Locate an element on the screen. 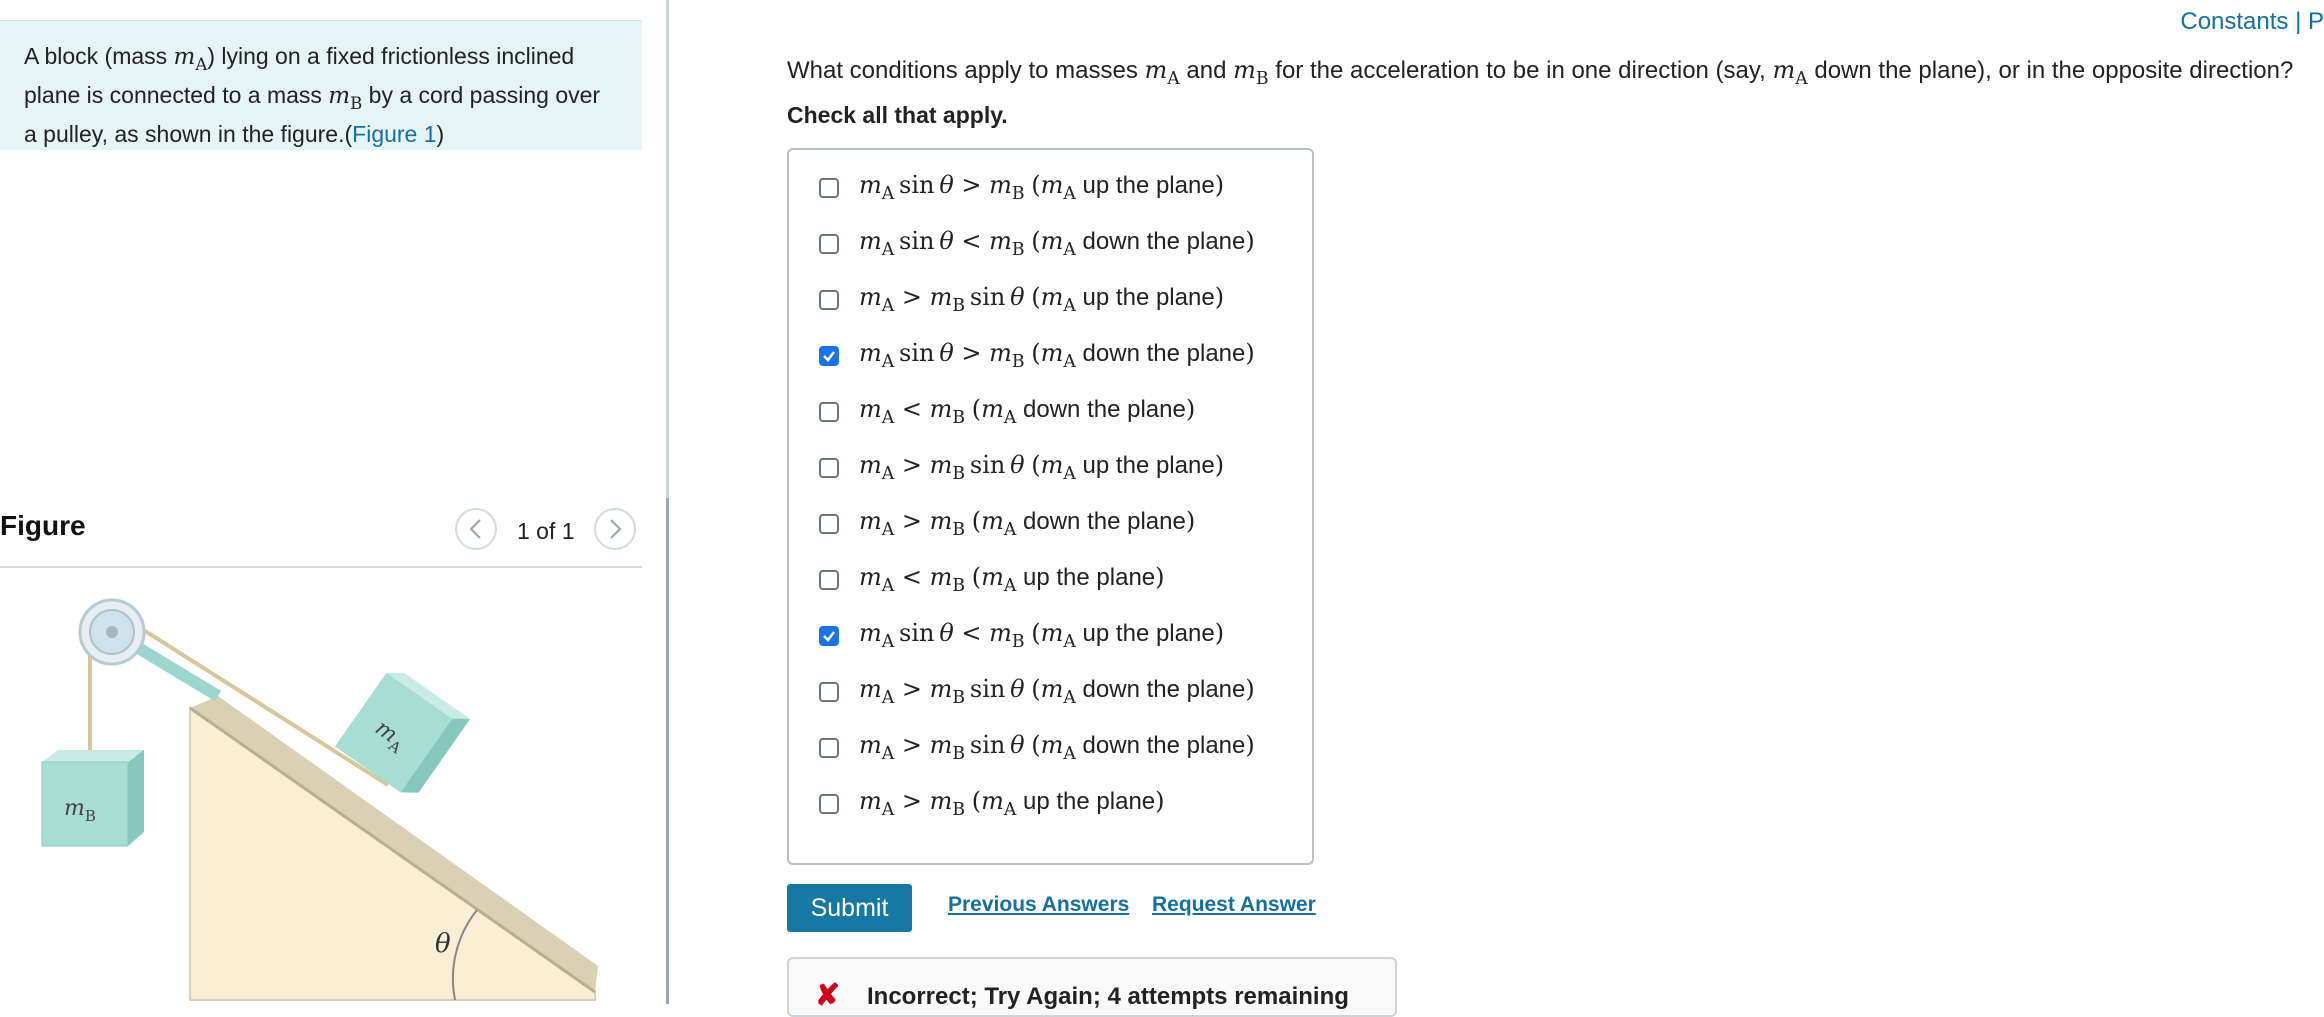  figure-prev-button is located at coordinates (476, 529).